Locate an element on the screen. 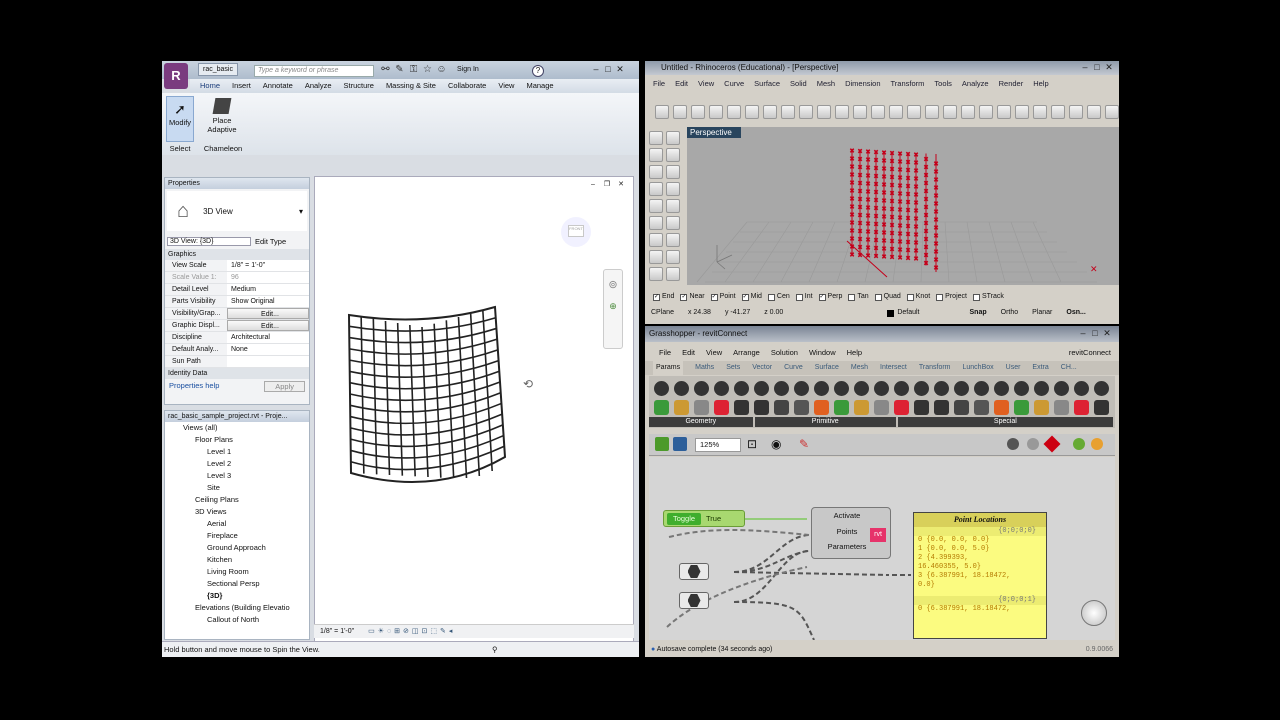 Image resolution: width=1280 pixels, height=720 pixels. layer-pane: Default is located at coordinates (903, 313).